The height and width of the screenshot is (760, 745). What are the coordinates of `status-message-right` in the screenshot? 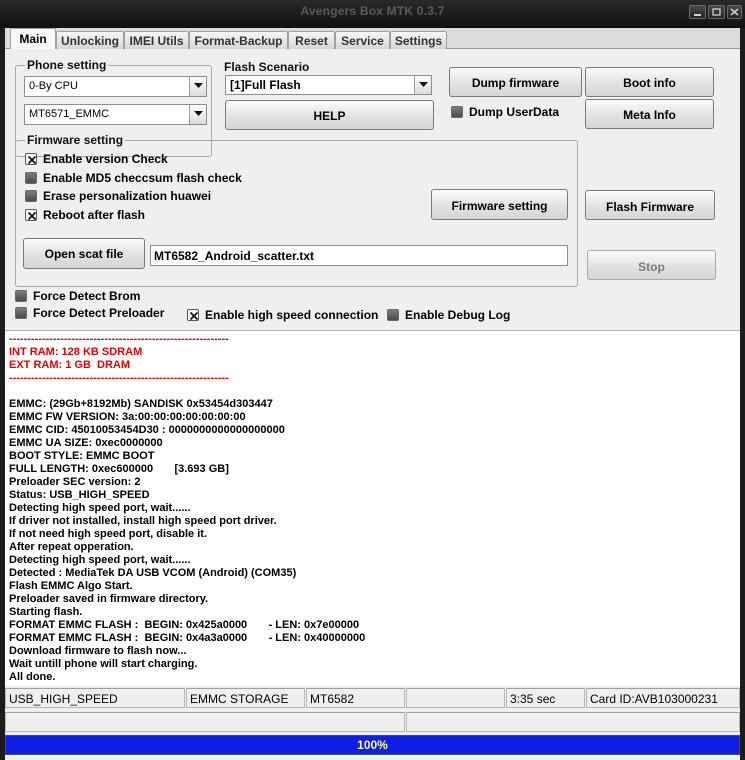 It's located at (573, 722).